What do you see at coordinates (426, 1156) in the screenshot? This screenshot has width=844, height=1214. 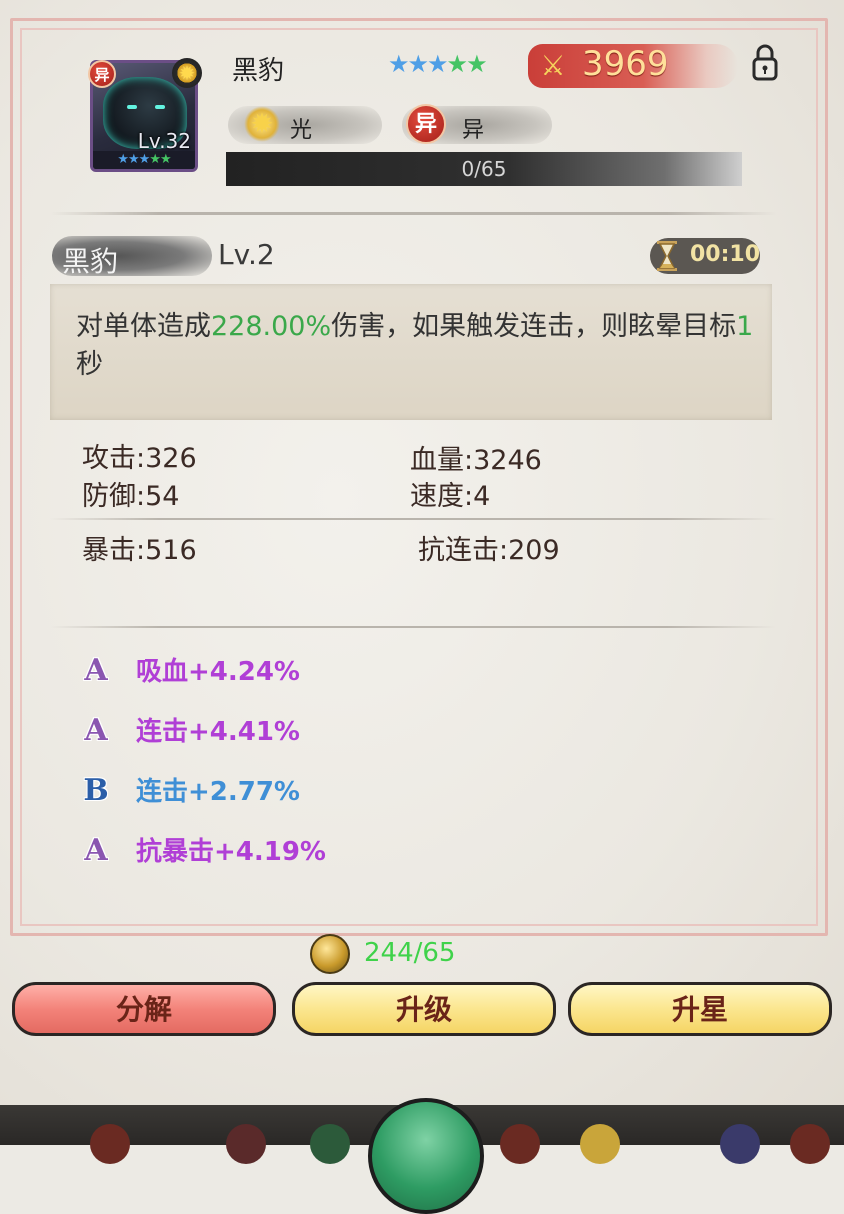 I see `dock-center-button` at bounding box center [426, 1156].